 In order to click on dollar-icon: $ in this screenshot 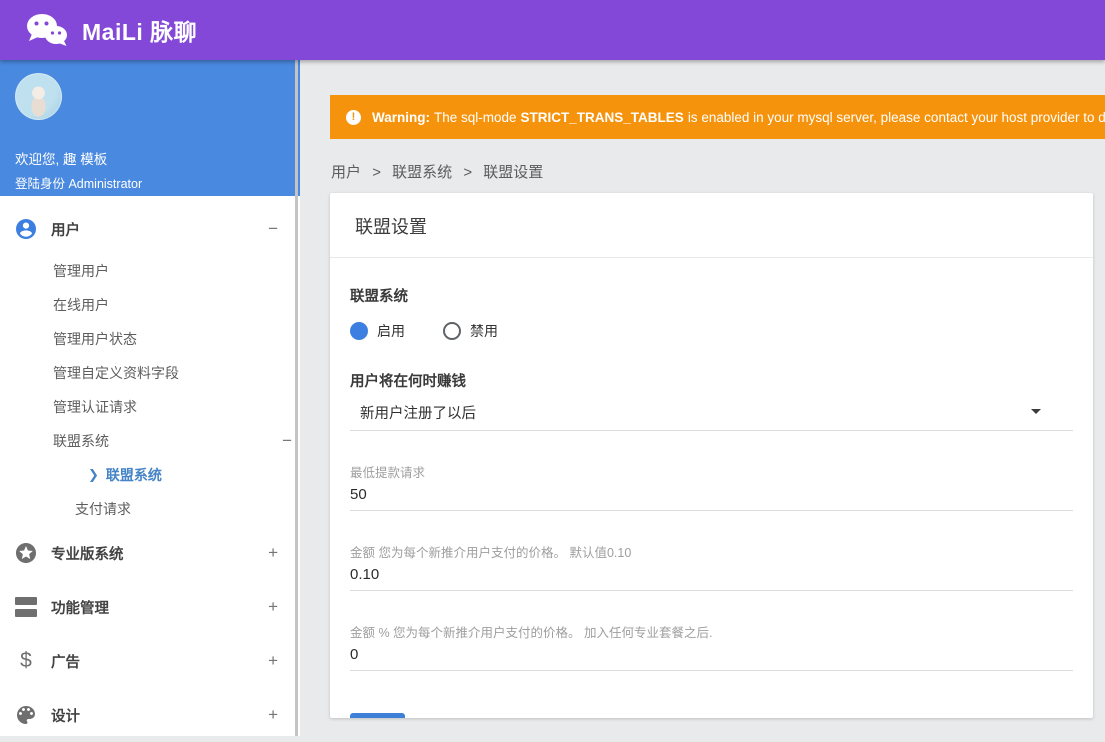, I will do `click(26, 660)`.